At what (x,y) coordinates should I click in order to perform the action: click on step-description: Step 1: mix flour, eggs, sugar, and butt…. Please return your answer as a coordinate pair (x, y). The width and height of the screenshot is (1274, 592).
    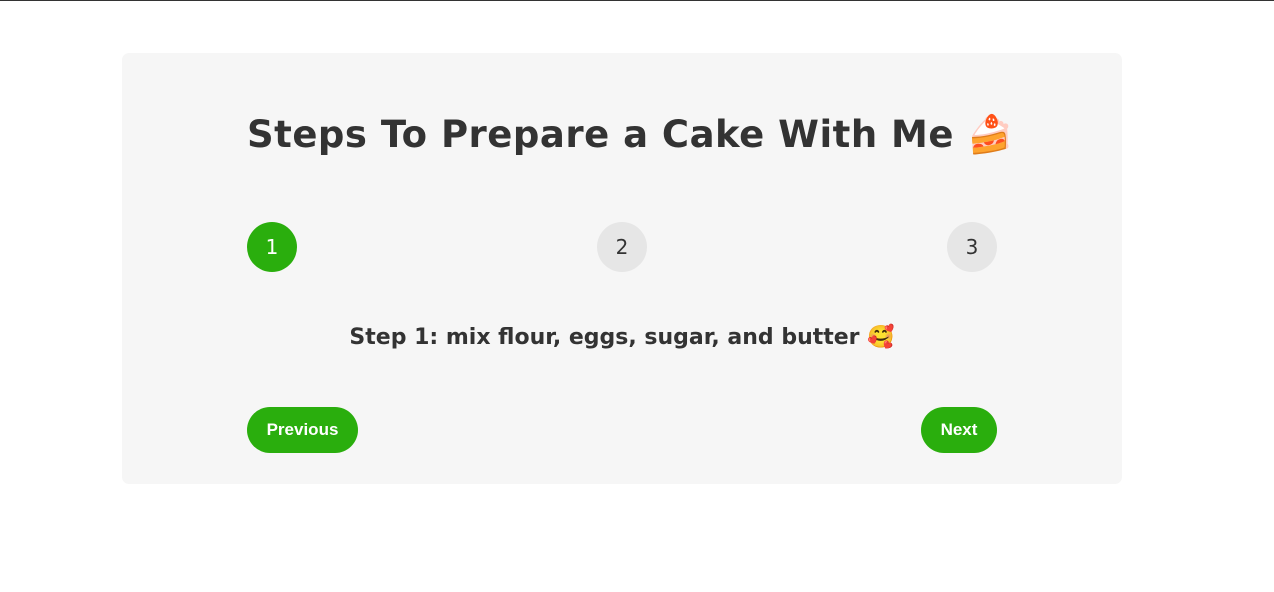
    Looking at the image, I should click on (622, 337).